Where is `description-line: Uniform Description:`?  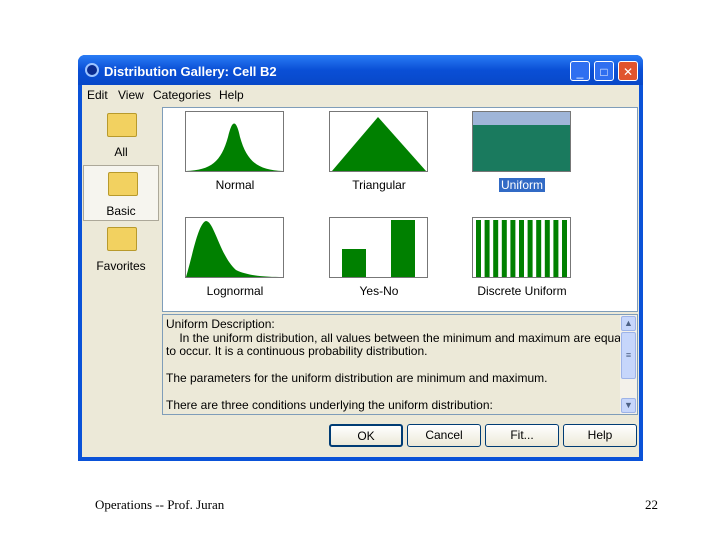
description-line: Uniform Description: is located at coordinates (220, 324).